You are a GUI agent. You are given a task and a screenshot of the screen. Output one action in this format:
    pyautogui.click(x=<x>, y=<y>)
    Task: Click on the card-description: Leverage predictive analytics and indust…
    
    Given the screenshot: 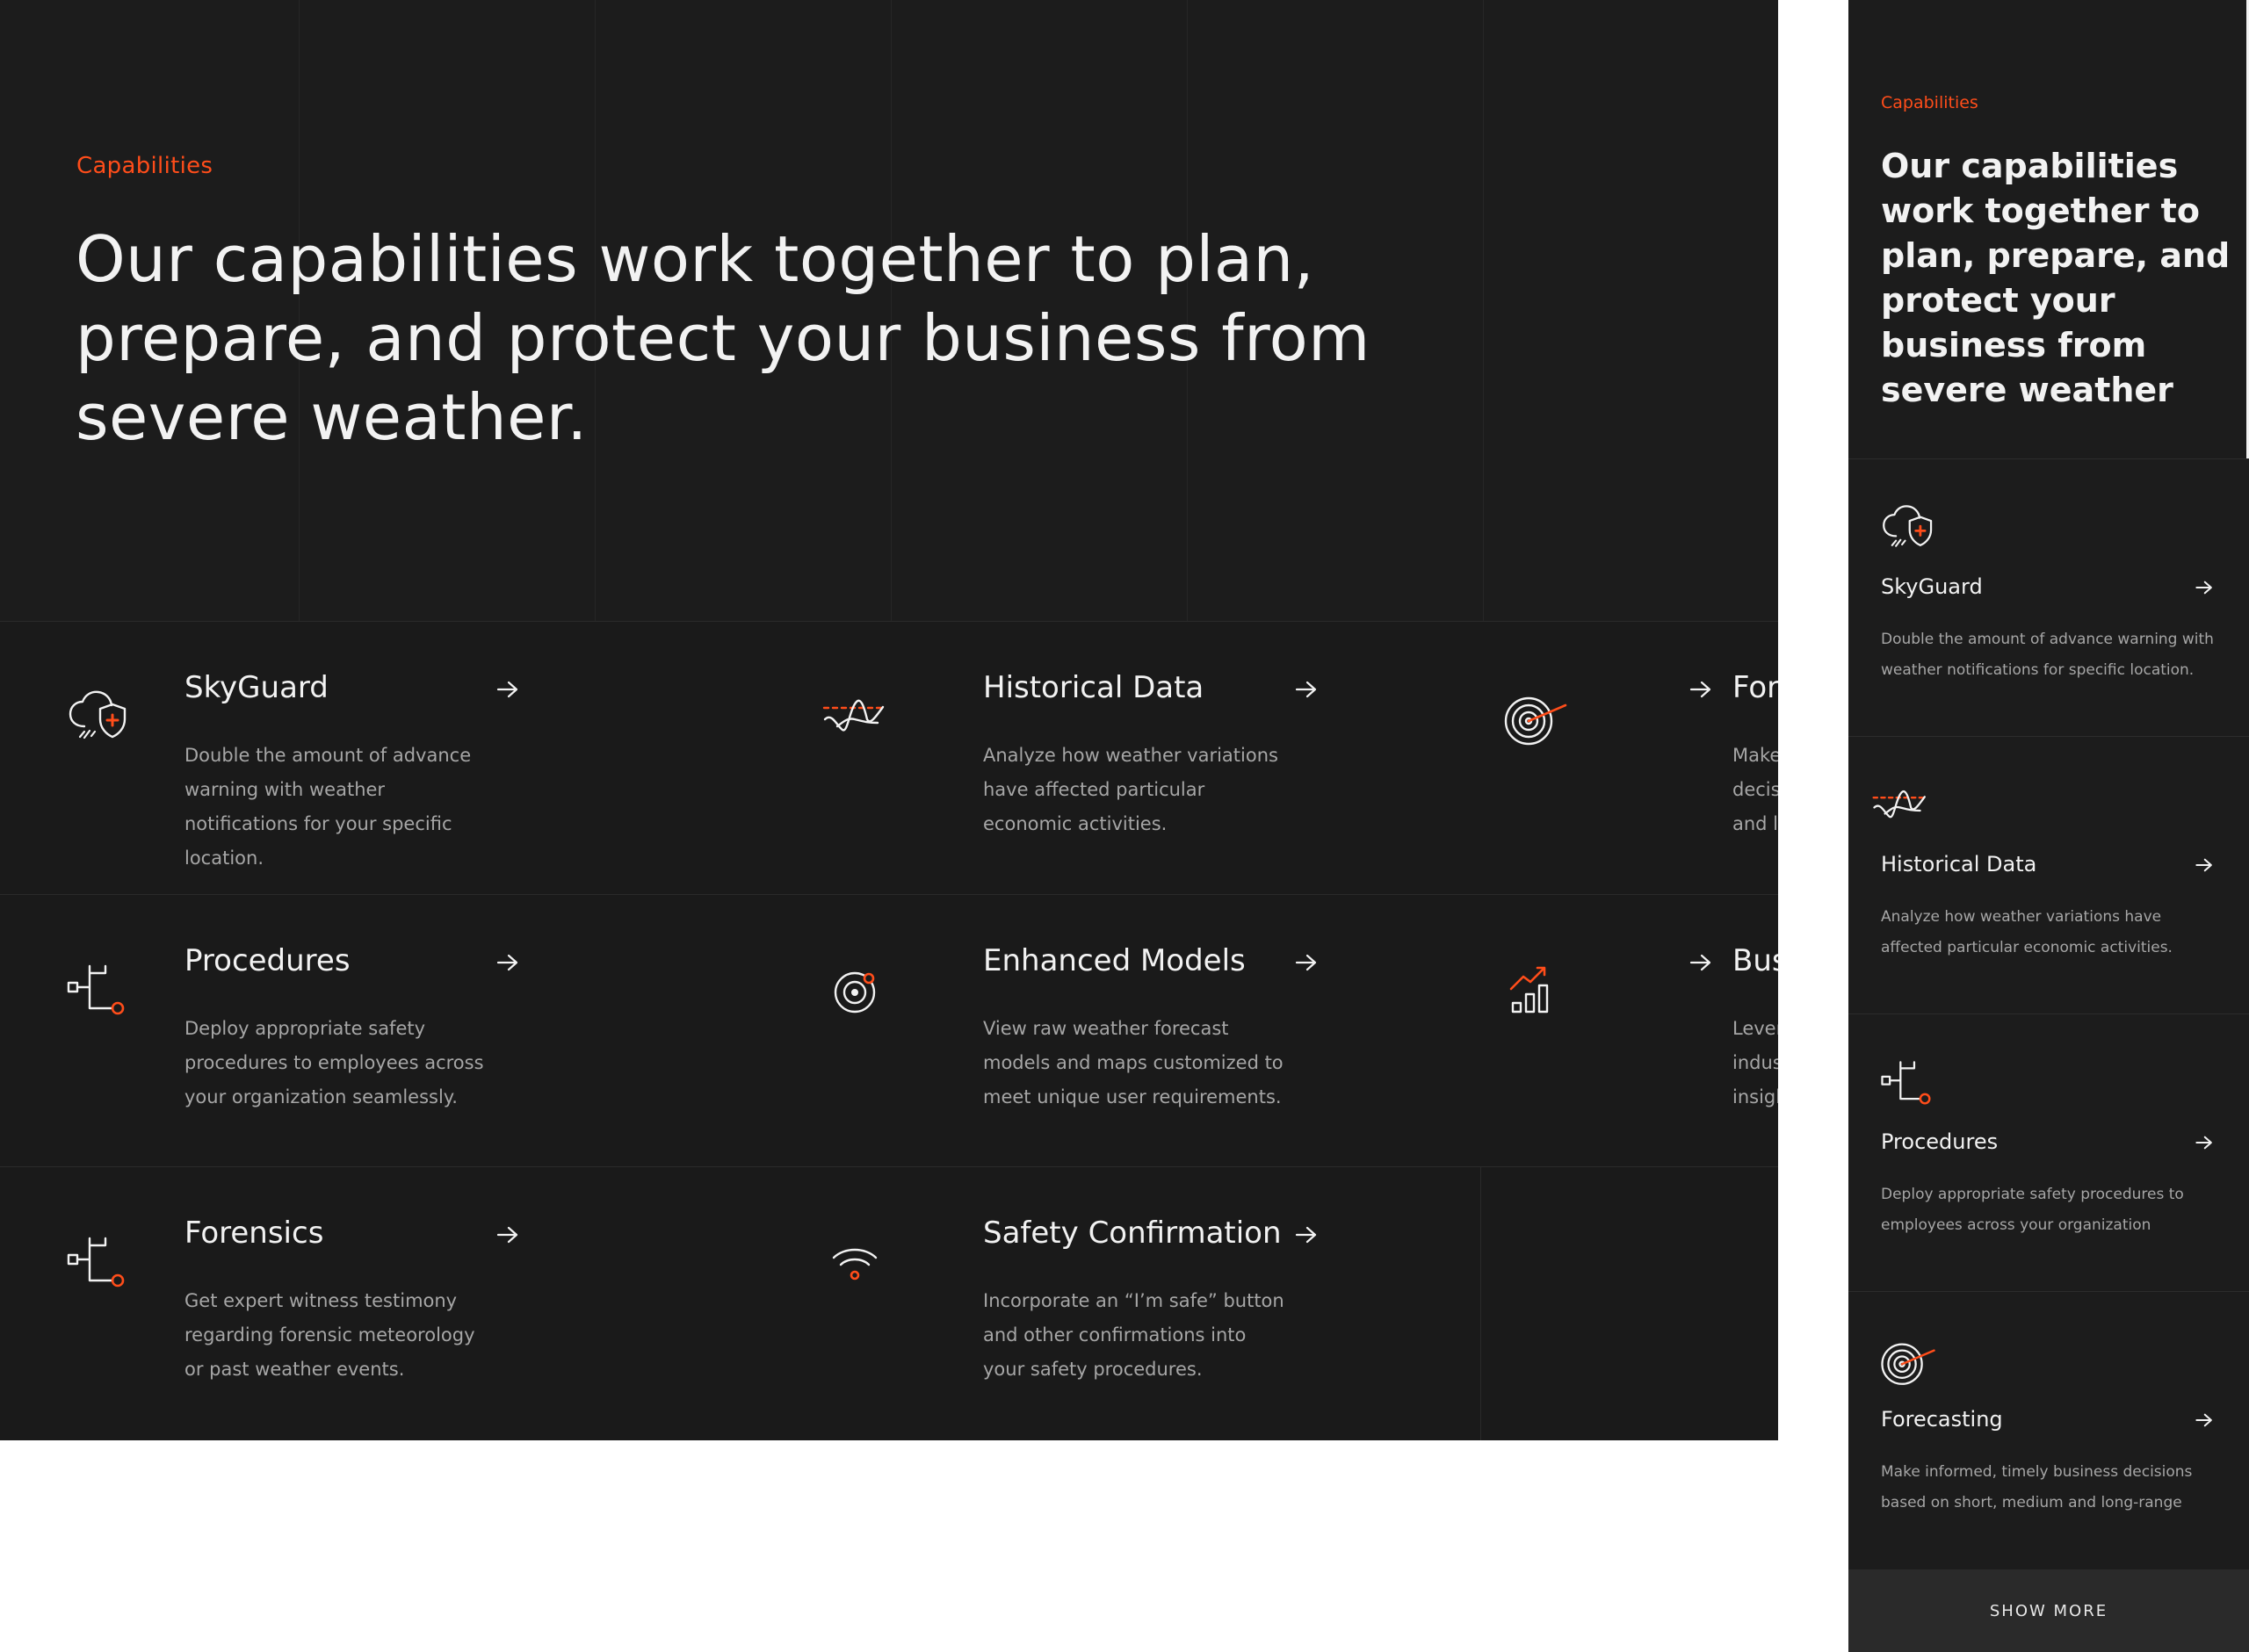 What is the action you would take?
    pyautogui.click(x=1755, y=1062)
    